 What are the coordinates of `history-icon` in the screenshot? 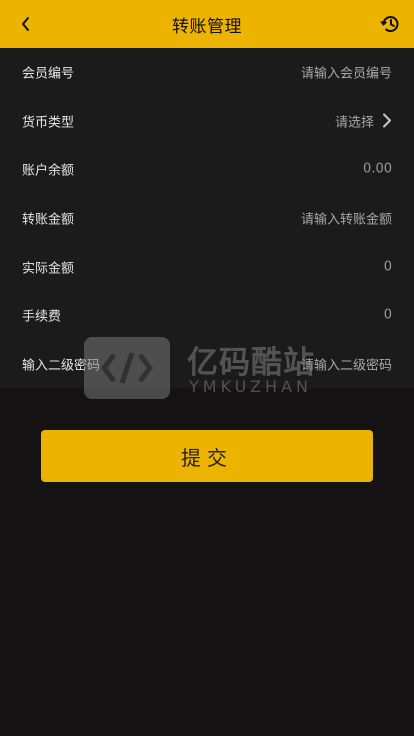 It's located at (389, 24).